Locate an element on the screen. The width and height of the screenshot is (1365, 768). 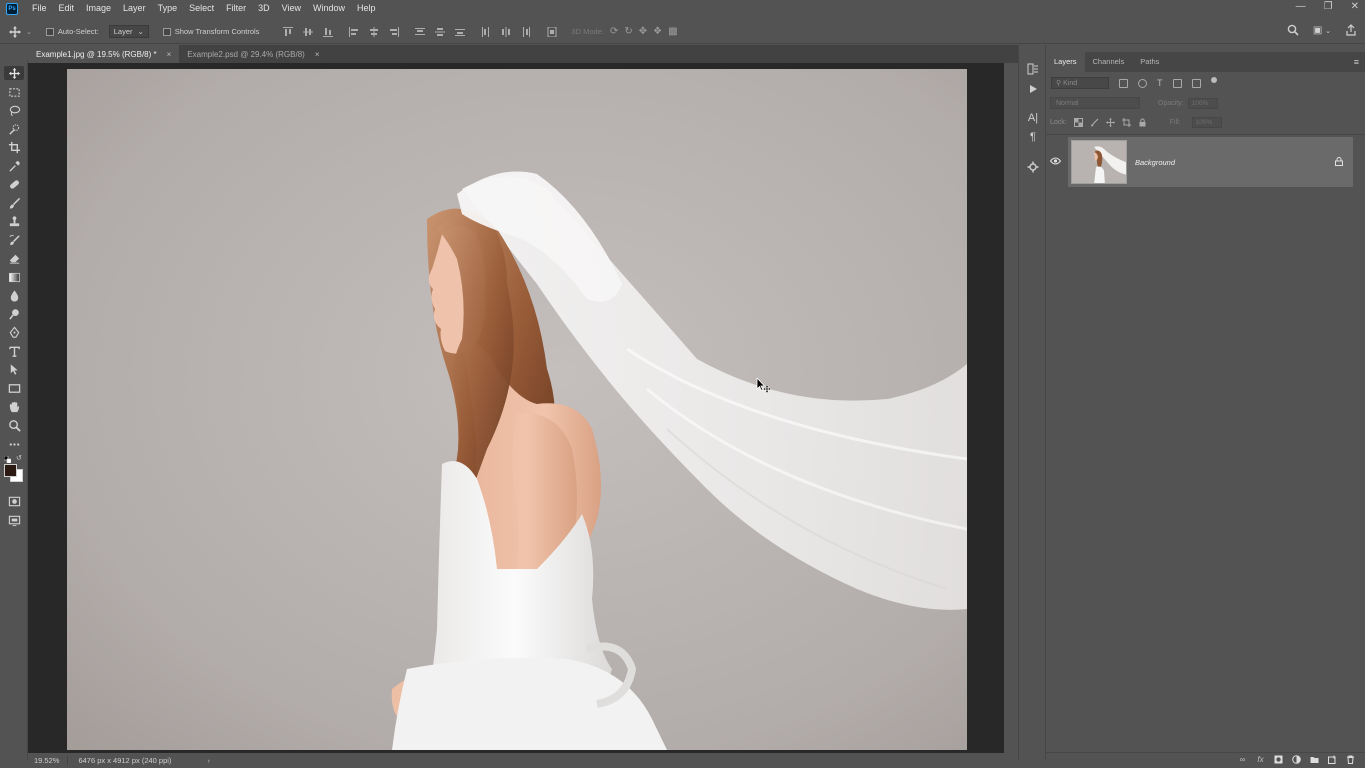
trash-icon is located at coordinates (1350, 759).